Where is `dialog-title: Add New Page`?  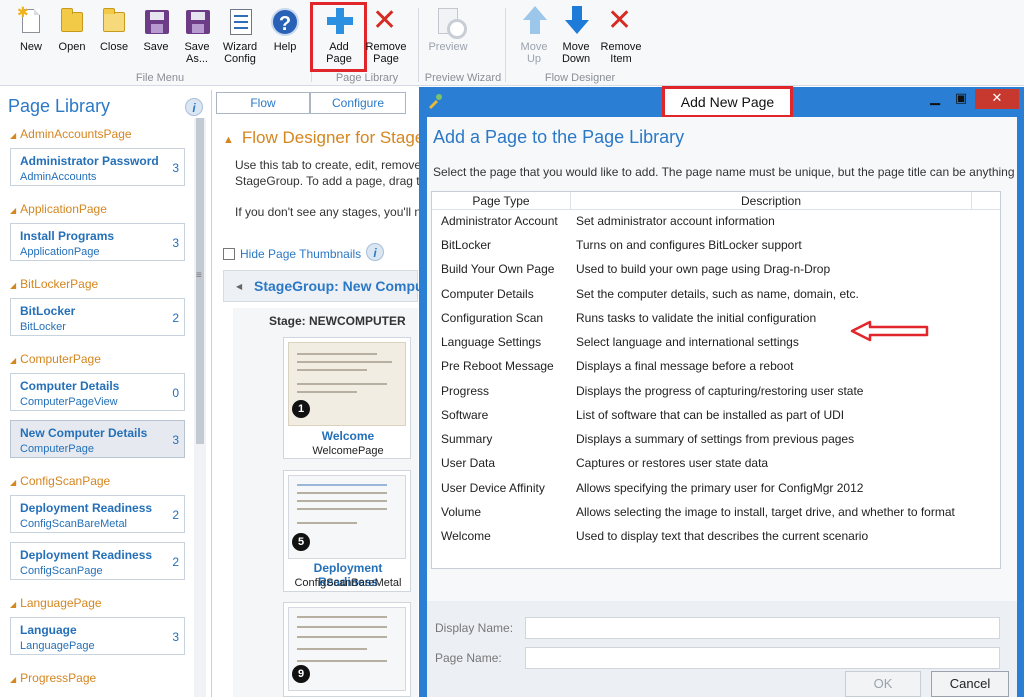 dialog-title: Add New Page is located at coordinates (727, 102).